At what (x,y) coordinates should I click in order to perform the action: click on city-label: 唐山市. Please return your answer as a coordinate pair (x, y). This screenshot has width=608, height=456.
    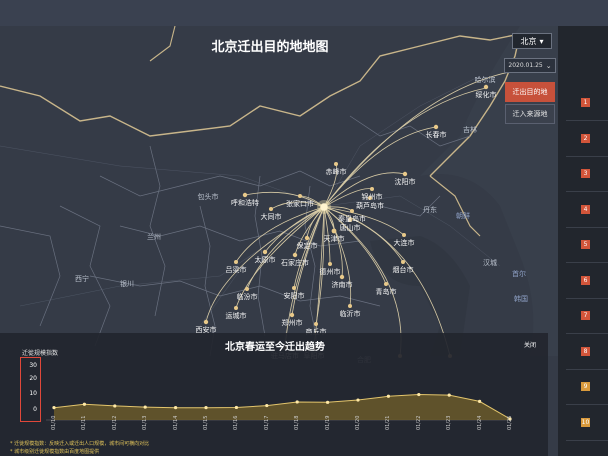
    Looking at the image, I should click on (350, 228).